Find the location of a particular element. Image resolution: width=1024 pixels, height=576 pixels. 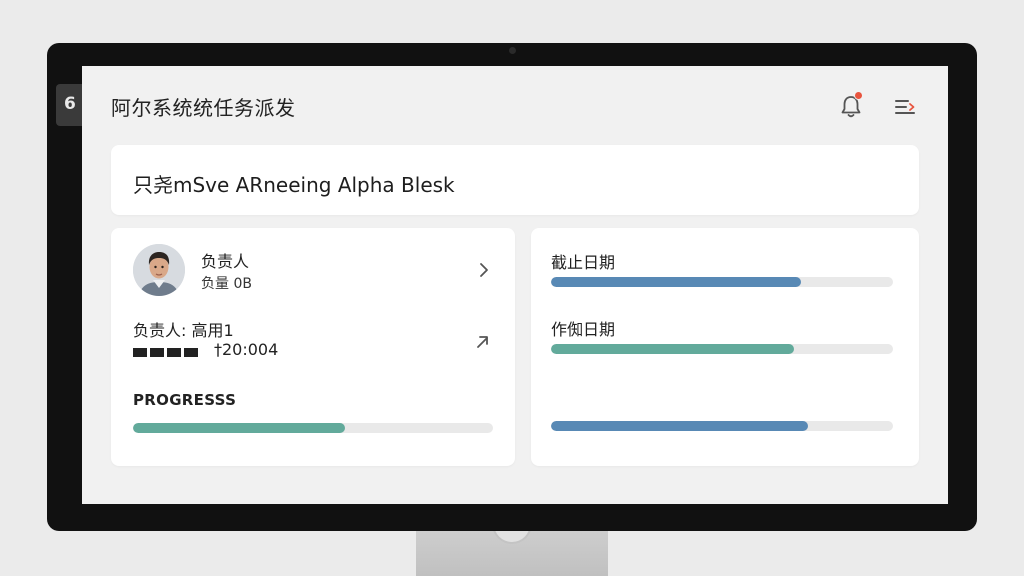

deadline-bar is located at coordinates (722, 282).